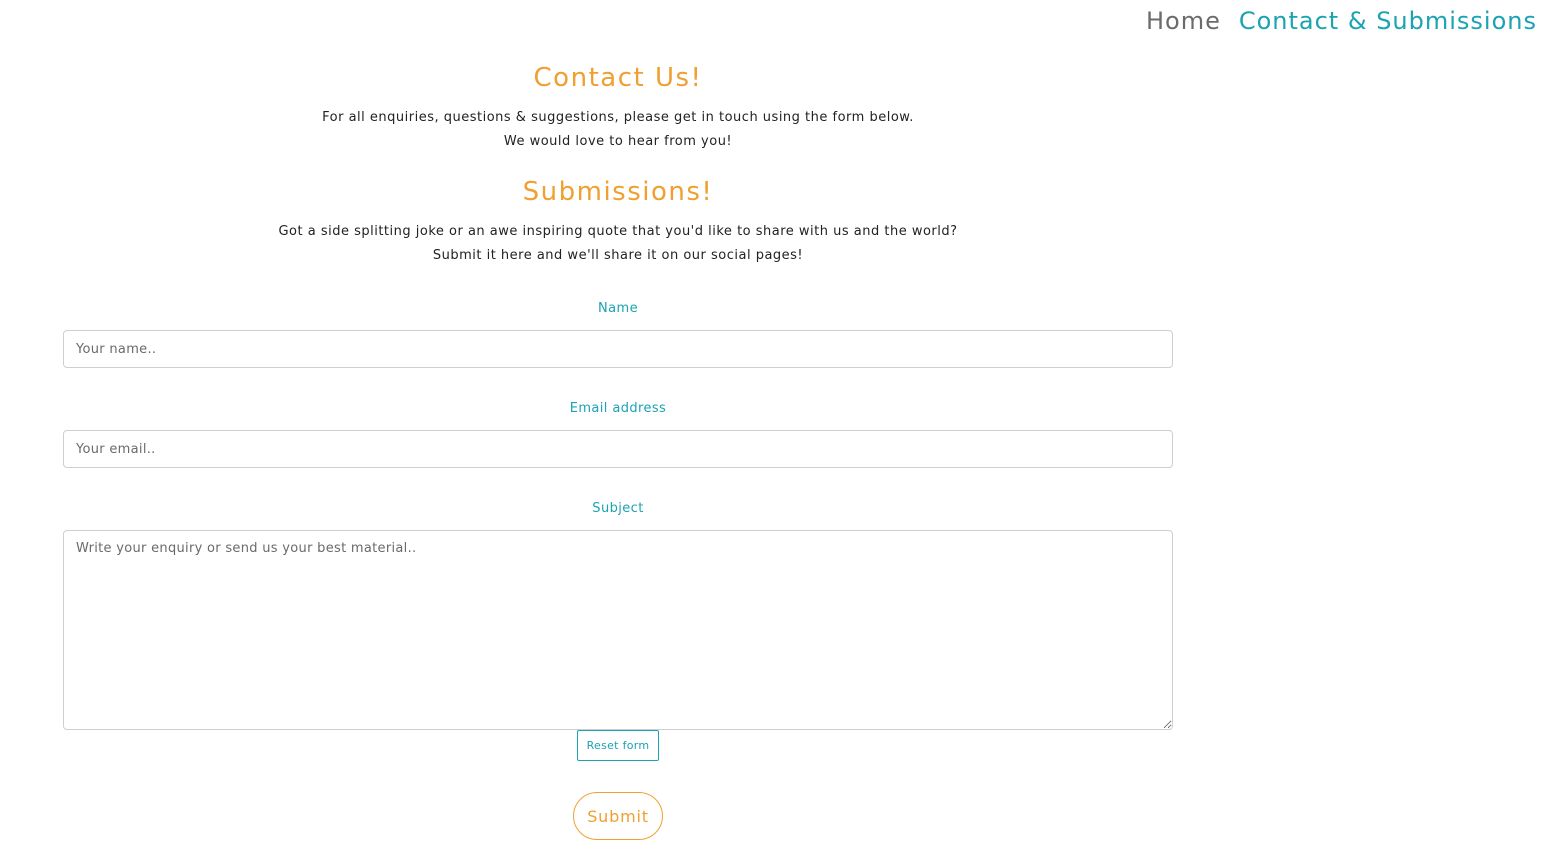 This screenshot has width=1552, height=868. Describe the element at coordinates (618, 745) in the screenshot. I see `reset-form-button: Reset form` at that location.